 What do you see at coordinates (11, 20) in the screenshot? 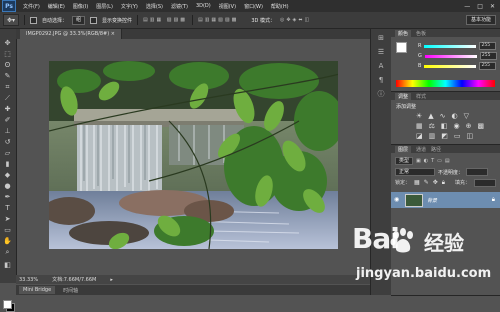
I see `move-tool-preset: ✥▾` at bounding box center [11, 20].